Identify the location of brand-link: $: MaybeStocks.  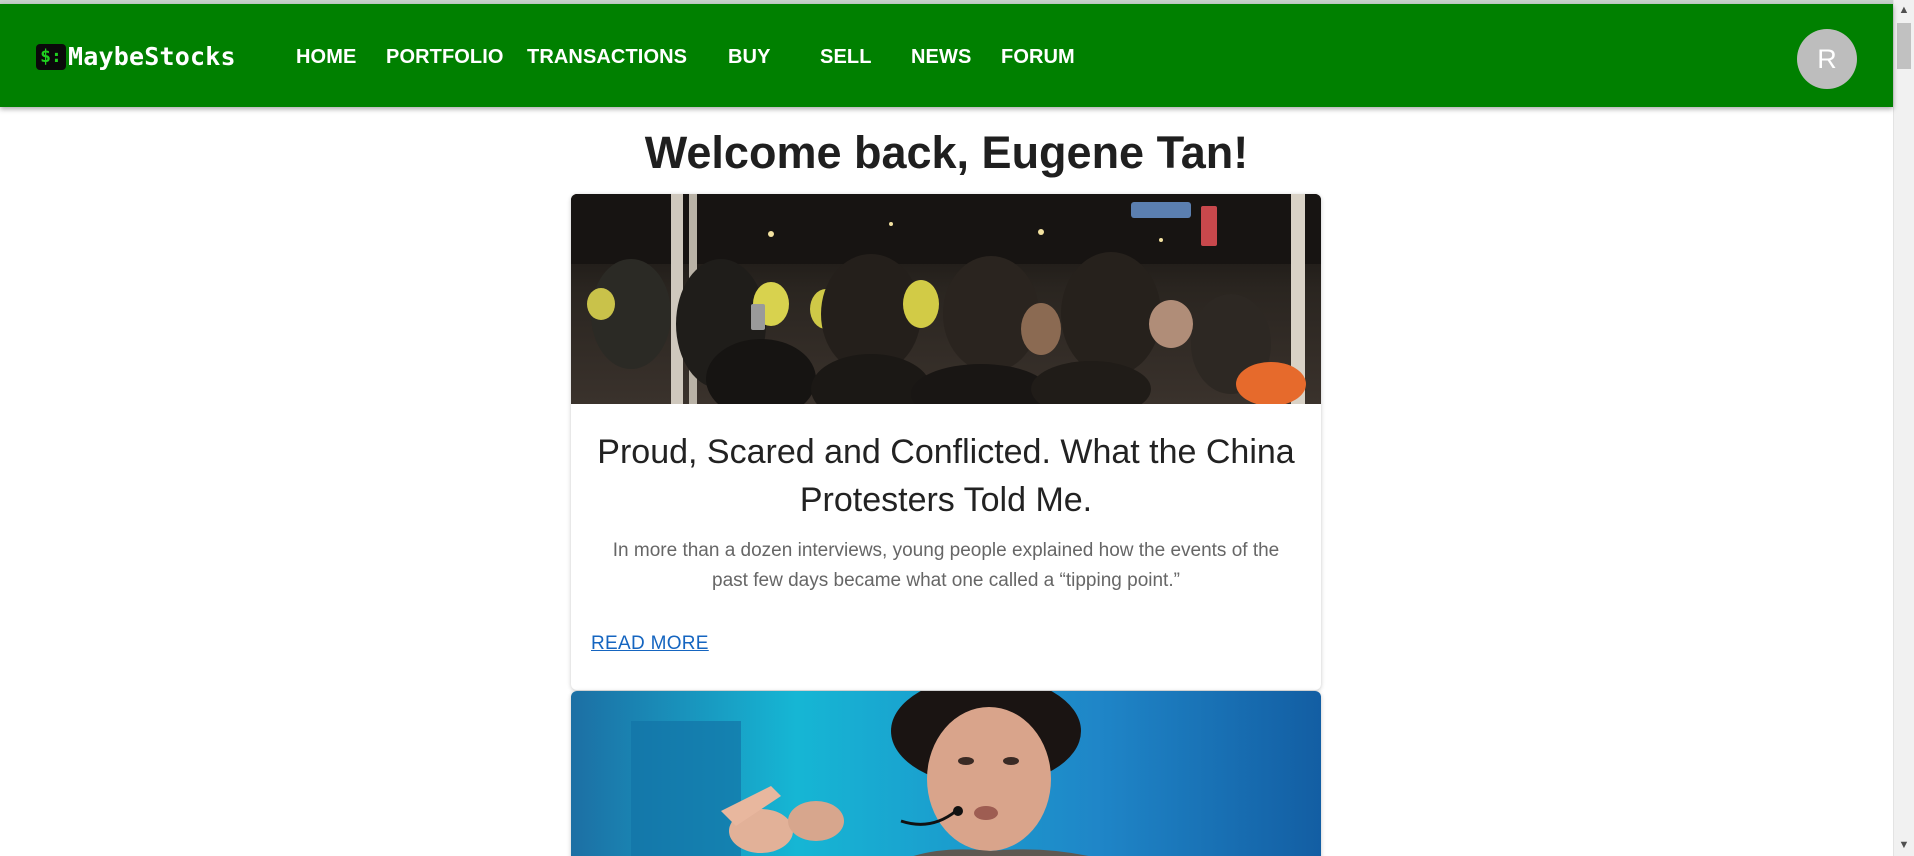
(136, 56).